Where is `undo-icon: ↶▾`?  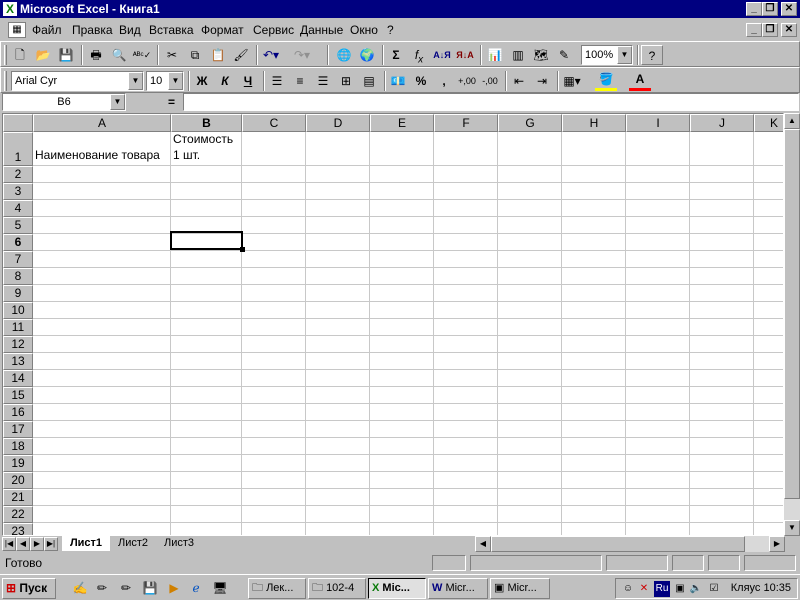 undo-icon: ↶▾ is located at coordinates (271, 55).